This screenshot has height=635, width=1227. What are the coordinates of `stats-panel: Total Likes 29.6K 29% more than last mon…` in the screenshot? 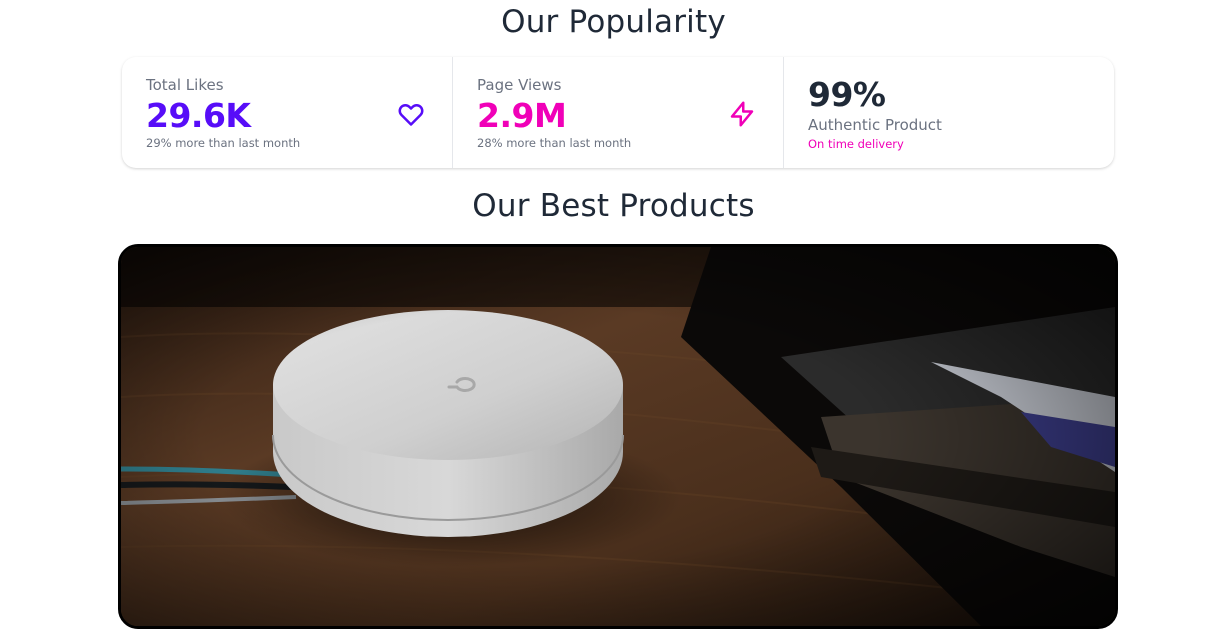 It's located at (618, 112).